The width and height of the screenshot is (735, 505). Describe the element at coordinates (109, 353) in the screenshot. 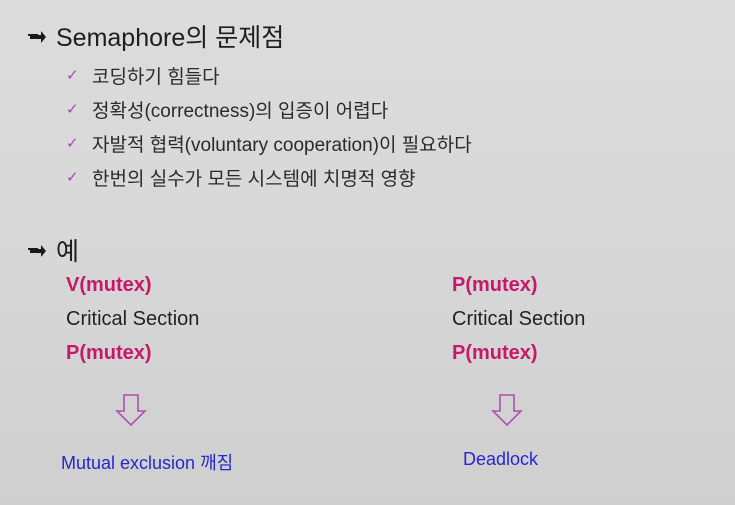

I see `example-left-line-3: P(mutex)` at that location.